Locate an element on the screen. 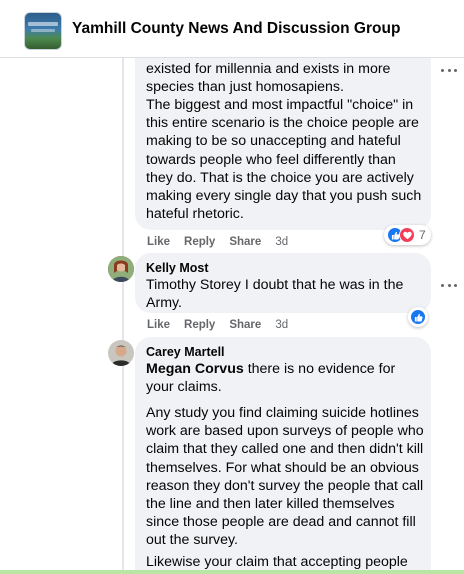  like-reaction-icon is located at coordinates (418, 317).